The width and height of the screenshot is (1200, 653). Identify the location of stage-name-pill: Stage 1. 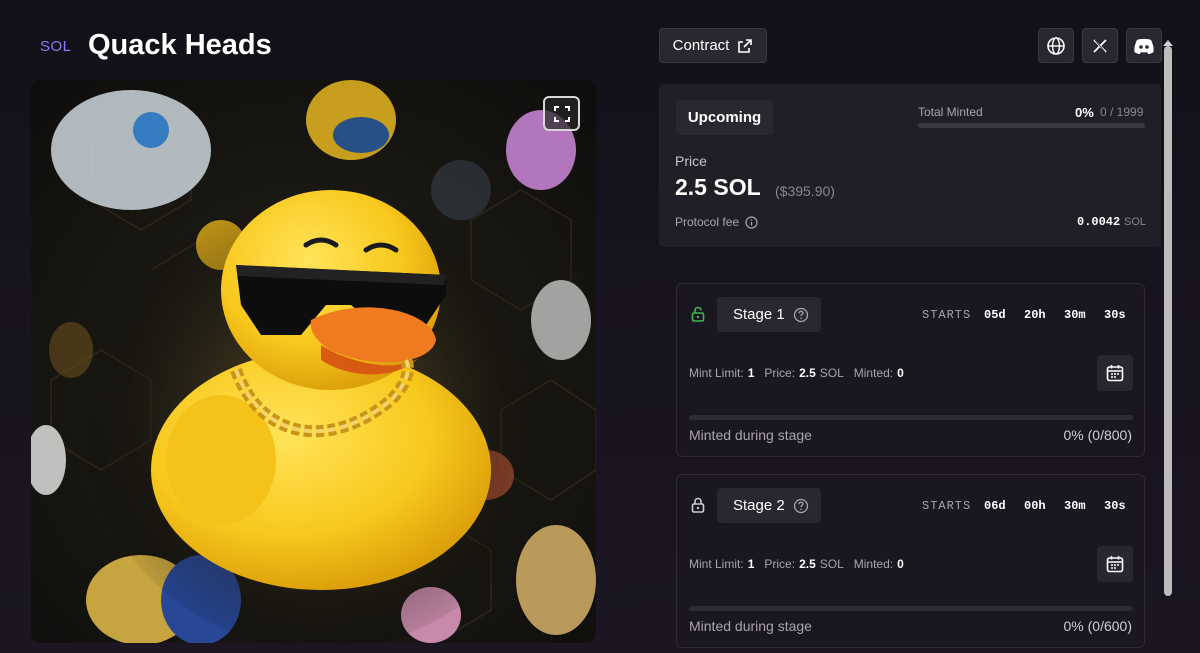
(769, 314).